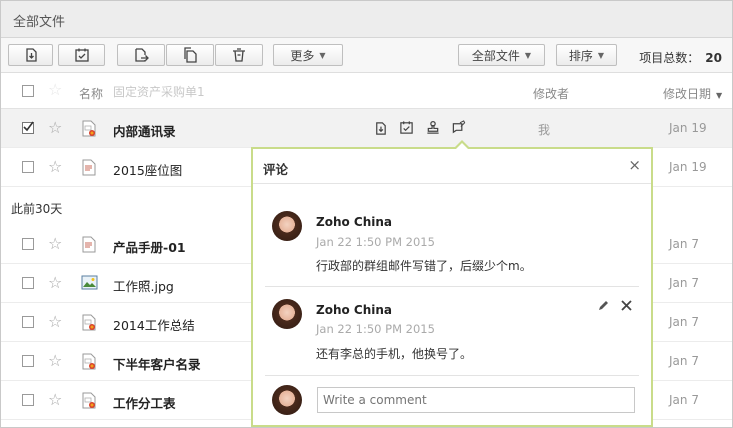  I want to click on item-count-value: 20, so click(713, 58).